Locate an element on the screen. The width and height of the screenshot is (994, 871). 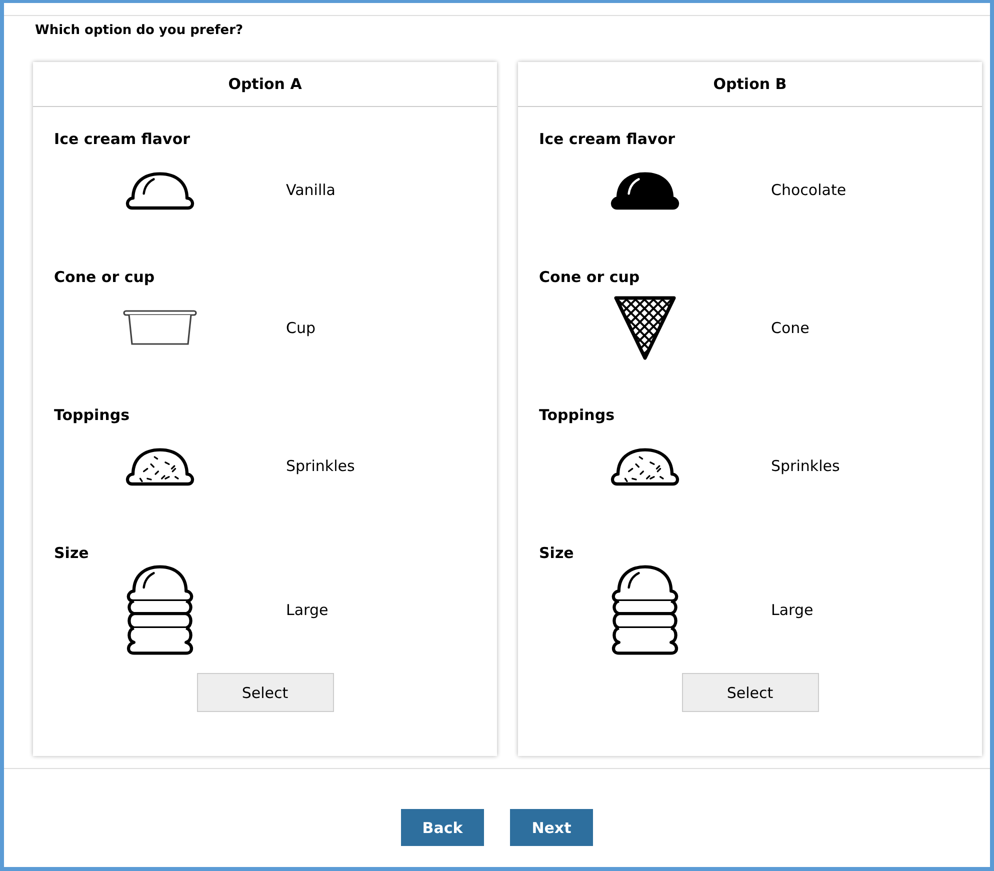
attribute-value: Cone is located at coordinates (790, 328).